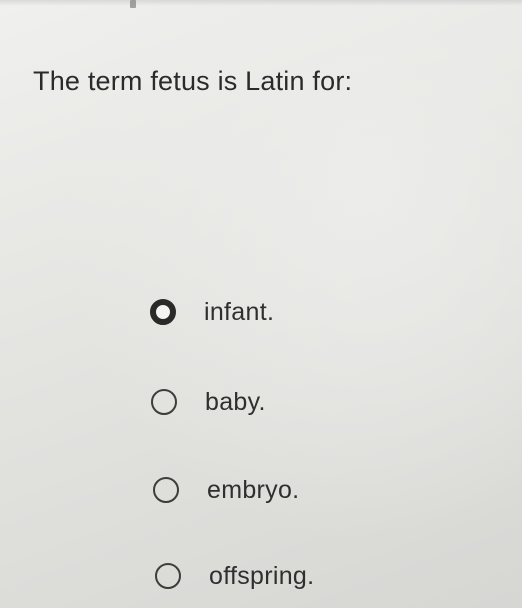 Image resolution: width=522 pixels, height=608 pixels. I want to click on answer-option-infant: infant., so click(212, 312).